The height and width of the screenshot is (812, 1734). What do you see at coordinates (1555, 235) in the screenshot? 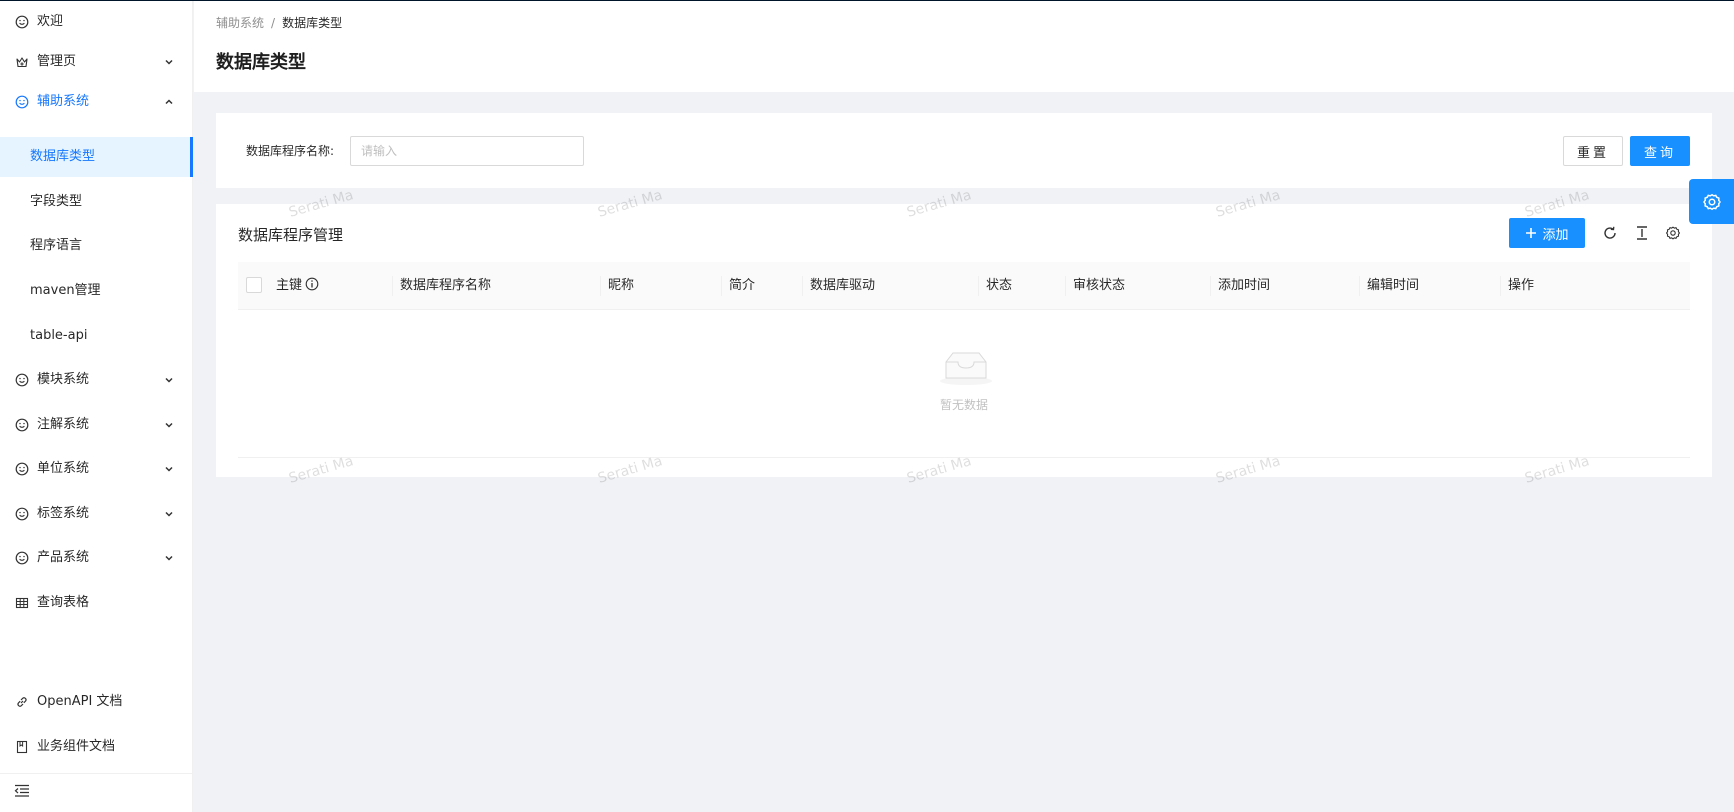
I see `add-button-label: 添加` at bounding box center [1555, 235].